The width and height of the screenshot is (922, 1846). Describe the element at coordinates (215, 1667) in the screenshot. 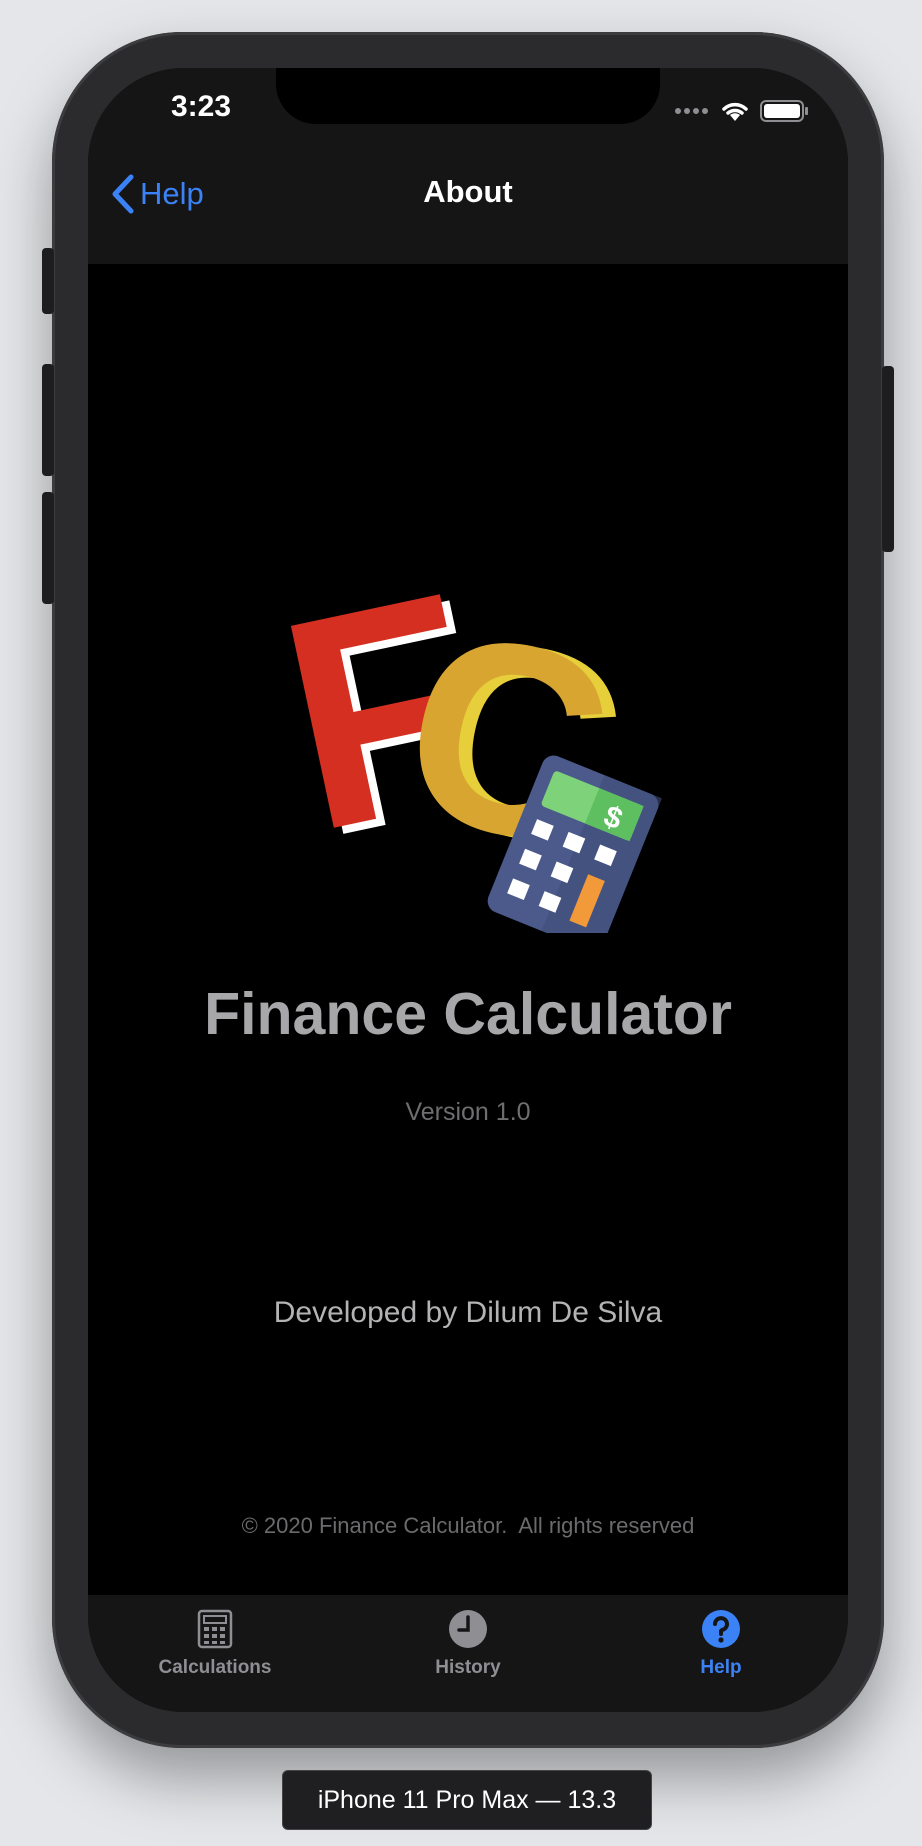

I see `tab-label: Calculations` at that location.